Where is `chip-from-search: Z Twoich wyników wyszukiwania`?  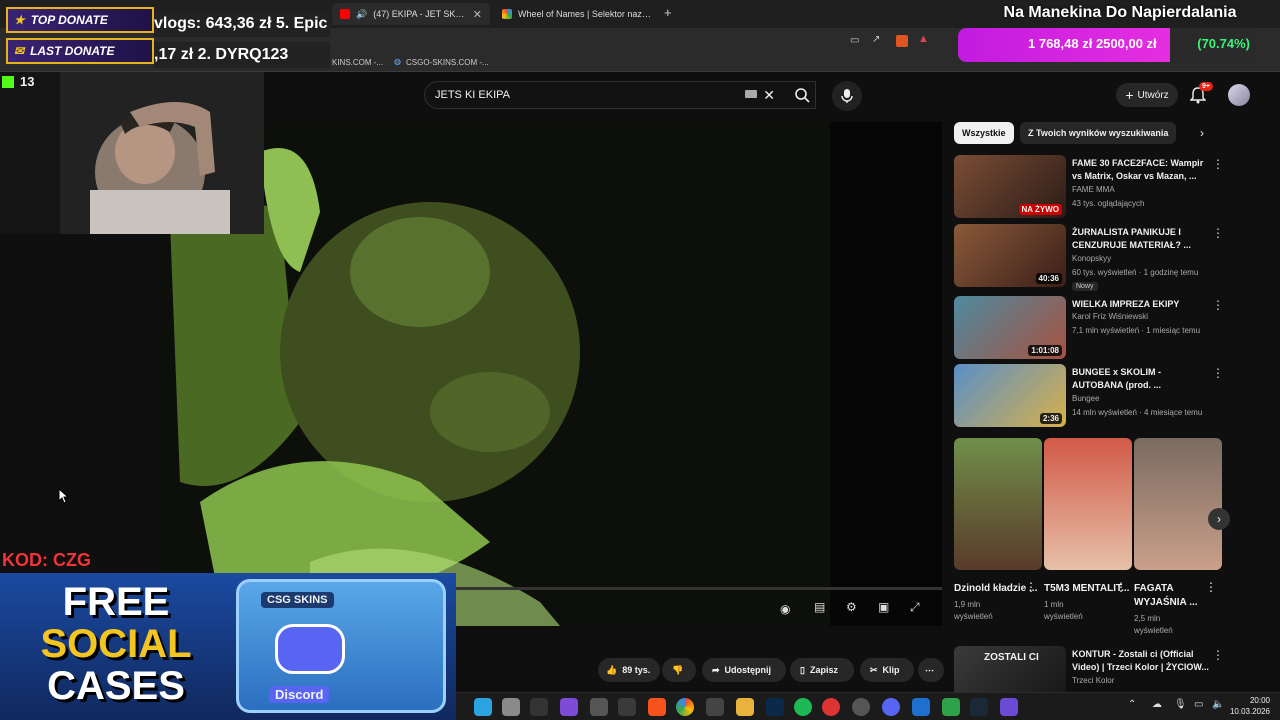
chip-from-search: Z Twoich wyników wyszukiwania is located at coordinates (1098, 133).